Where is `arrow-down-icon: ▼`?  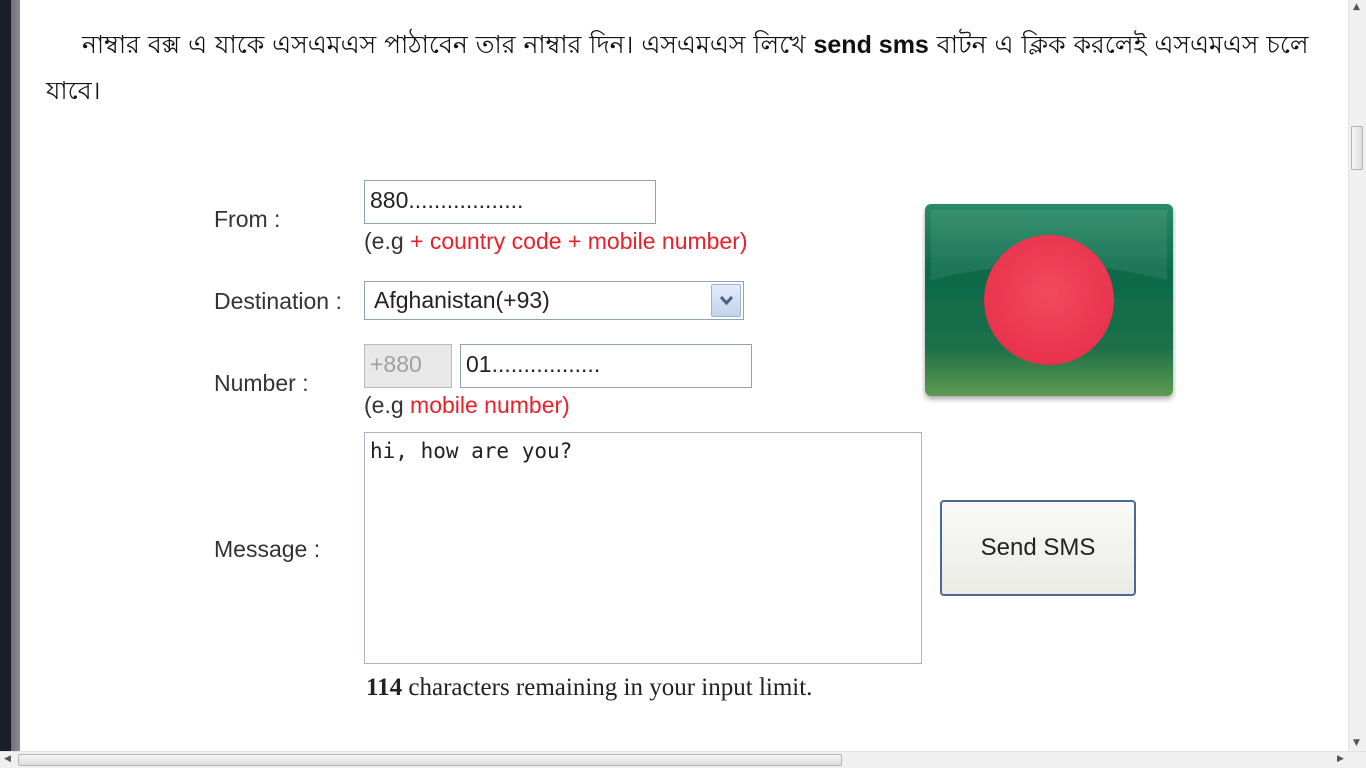
arrow-down-icon: ▼ is located at coordinates (1356, 743).